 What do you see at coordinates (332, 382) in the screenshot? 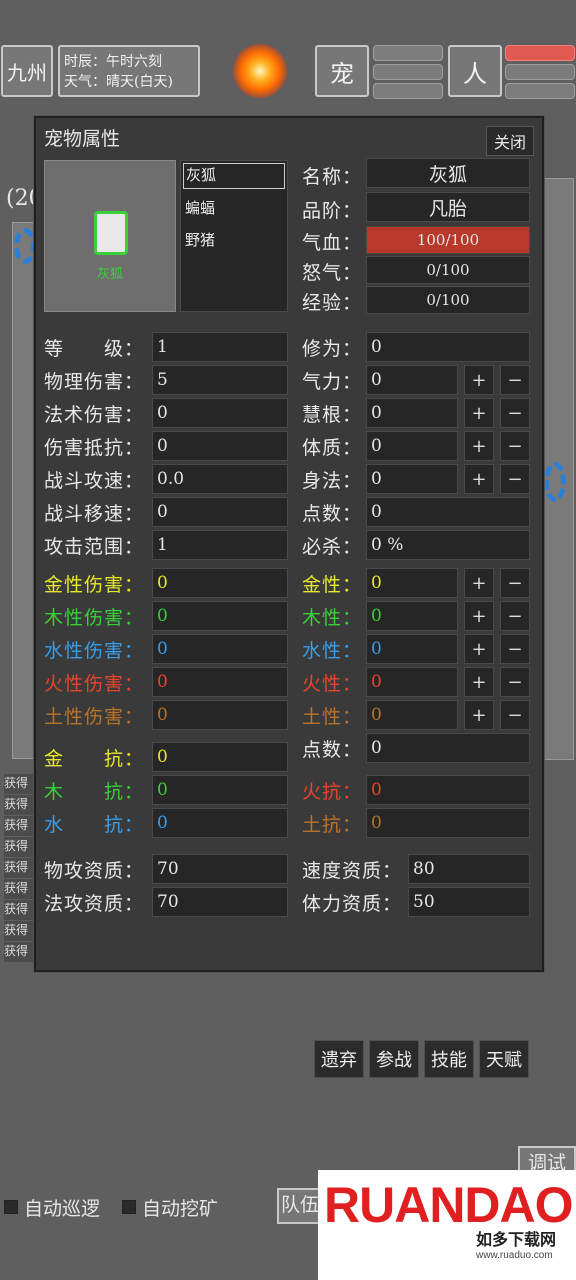
I see `attr-label: 气力：` at bounding box center [332, 382].